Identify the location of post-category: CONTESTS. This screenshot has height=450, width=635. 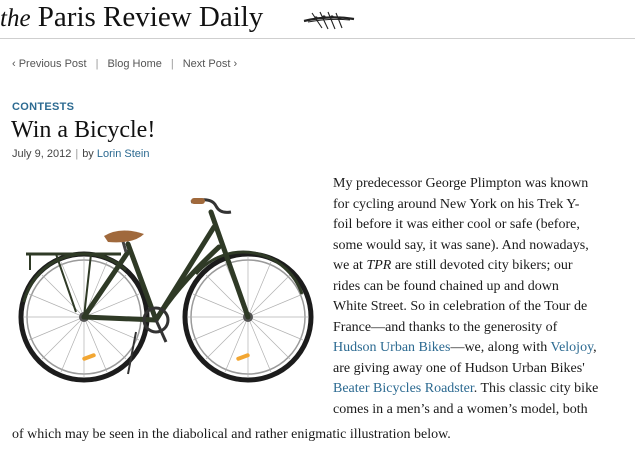
(43, 107).